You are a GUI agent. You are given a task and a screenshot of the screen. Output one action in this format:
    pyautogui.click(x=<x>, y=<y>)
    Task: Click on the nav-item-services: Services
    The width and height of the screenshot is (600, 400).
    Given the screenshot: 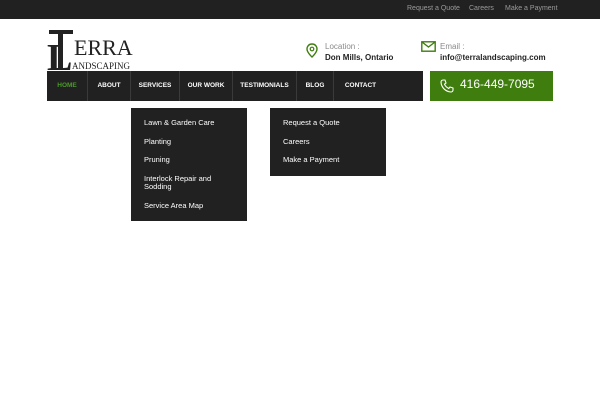 What is the action you would take?
    pyautogui.click(x=155, y=86)
    